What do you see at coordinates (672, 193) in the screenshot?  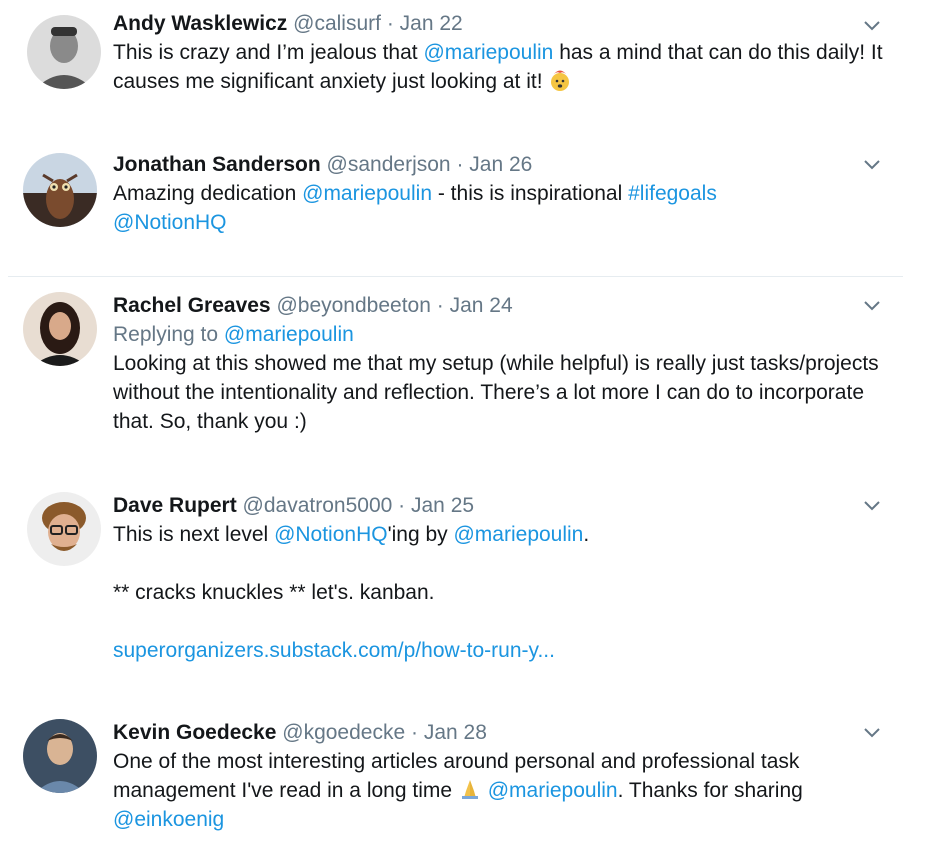 I see `hashtag-link: #lifegoals` at bounding box center [672, 193].